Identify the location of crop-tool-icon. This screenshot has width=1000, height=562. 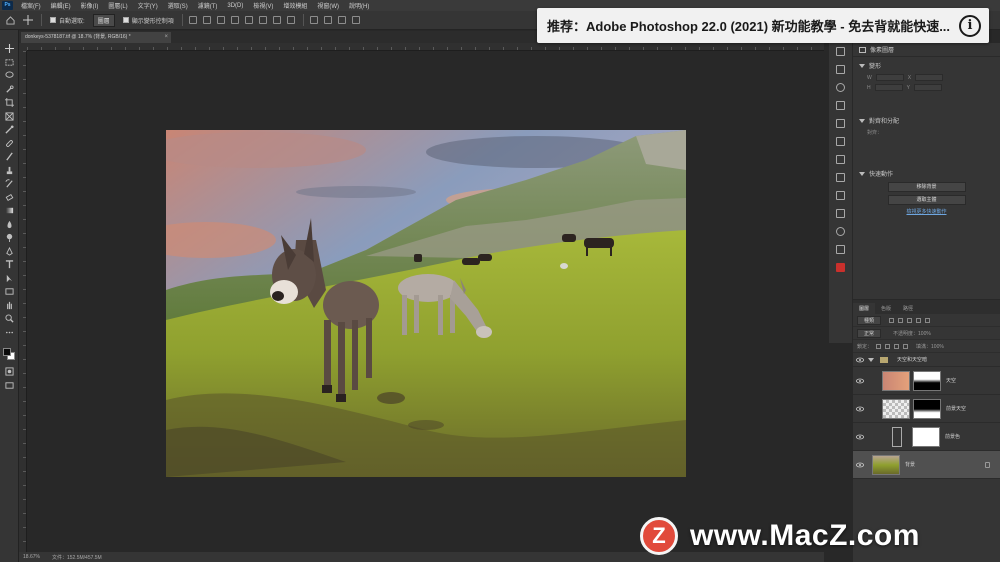
(9, 102).